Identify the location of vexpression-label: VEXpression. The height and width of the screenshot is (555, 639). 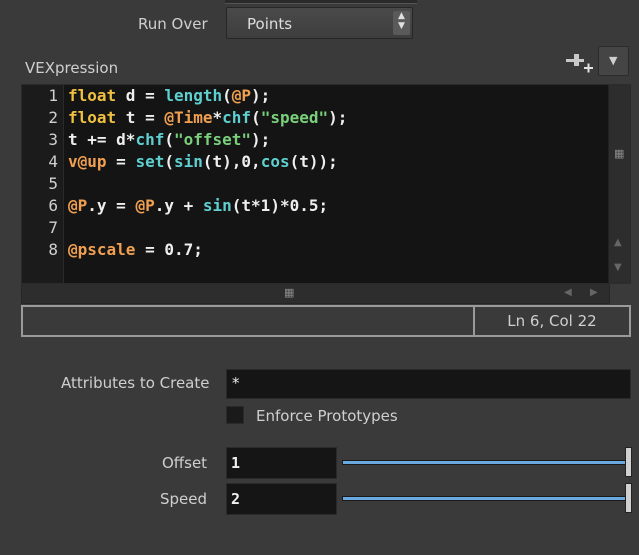
(72, 68).